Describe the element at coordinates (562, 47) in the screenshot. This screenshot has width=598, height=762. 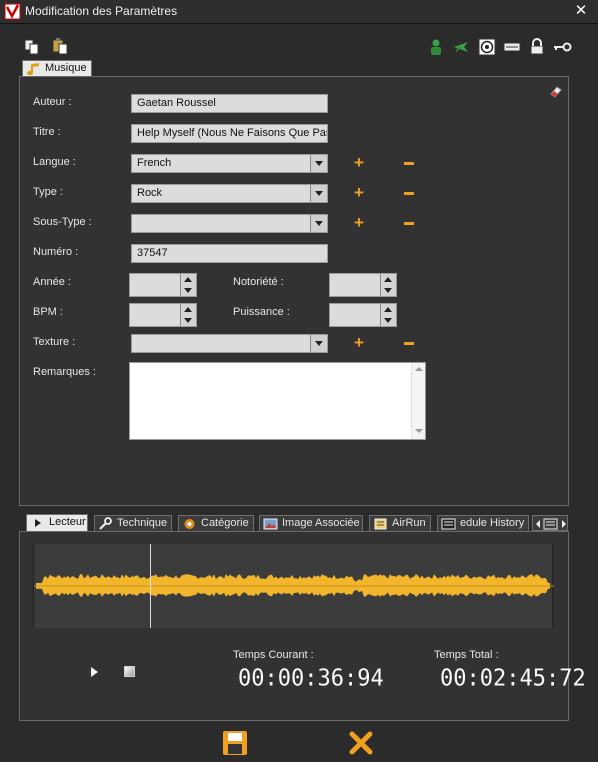
I see `key-icon` at that location.